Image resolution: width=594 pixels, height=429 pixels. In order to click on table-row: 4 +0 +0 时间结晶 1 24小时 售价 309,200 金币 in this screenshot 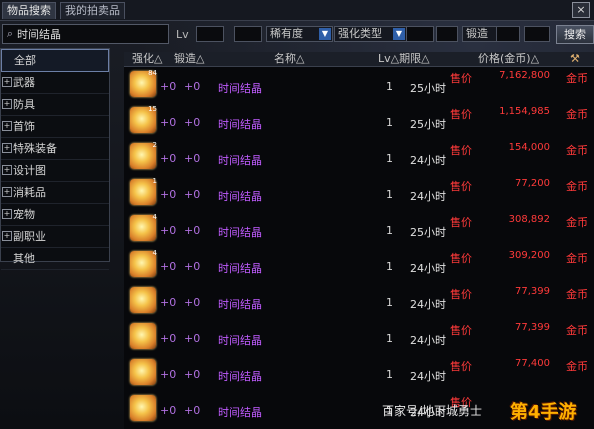, I will do `click(361, 265)`.